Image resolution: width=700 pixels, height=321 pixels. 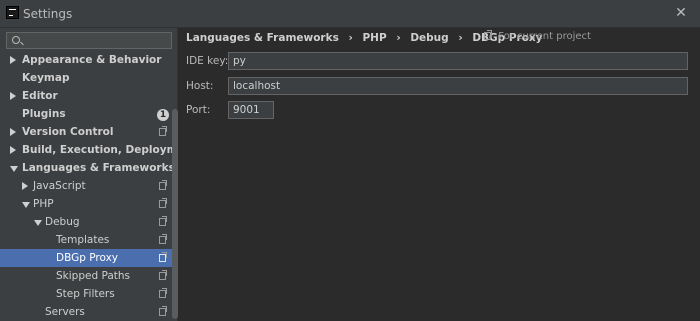 I want to click on sidebar-item-label: Debug, so click(x=62, y=222).